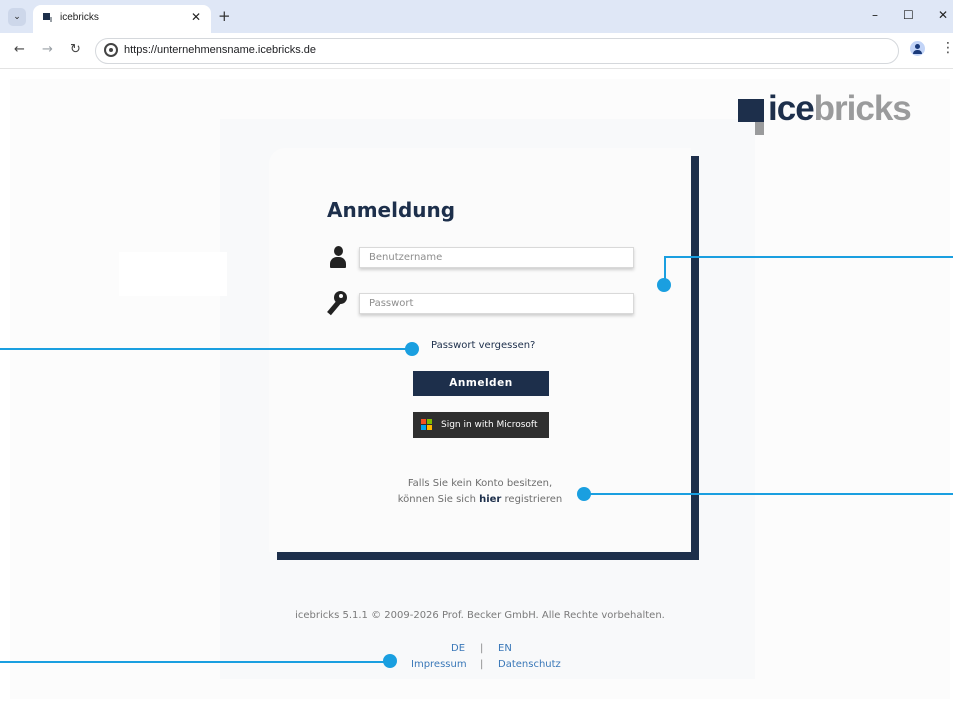  What do you see at coordinates (480, 483) in the screenshot?
I see `register-text-line1: Falls Sie kein Konto besitzen,` at bounding box center [480, 483].